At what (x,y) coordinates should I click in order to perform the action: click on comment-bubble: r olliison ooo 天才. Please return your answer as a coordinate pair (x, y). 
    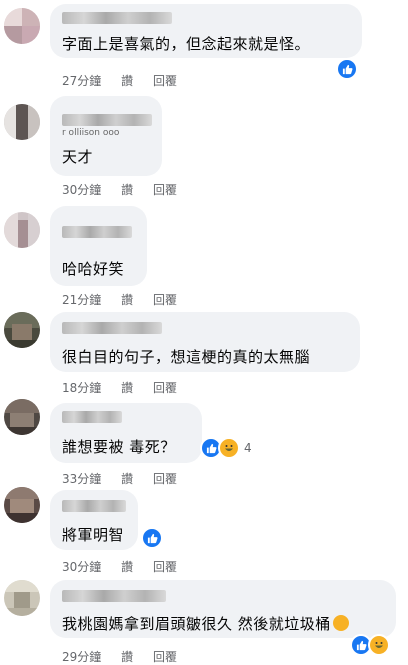
    Looking at the image, I should click on (106, 136).